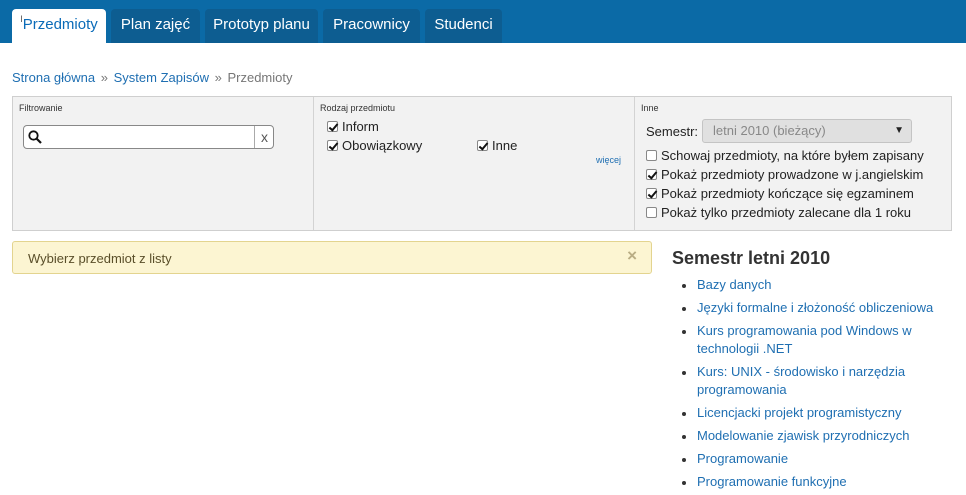  Describe the element at coordinates (734, 284) in the screenshot. I see `course-link: Bazy danych` at that location.